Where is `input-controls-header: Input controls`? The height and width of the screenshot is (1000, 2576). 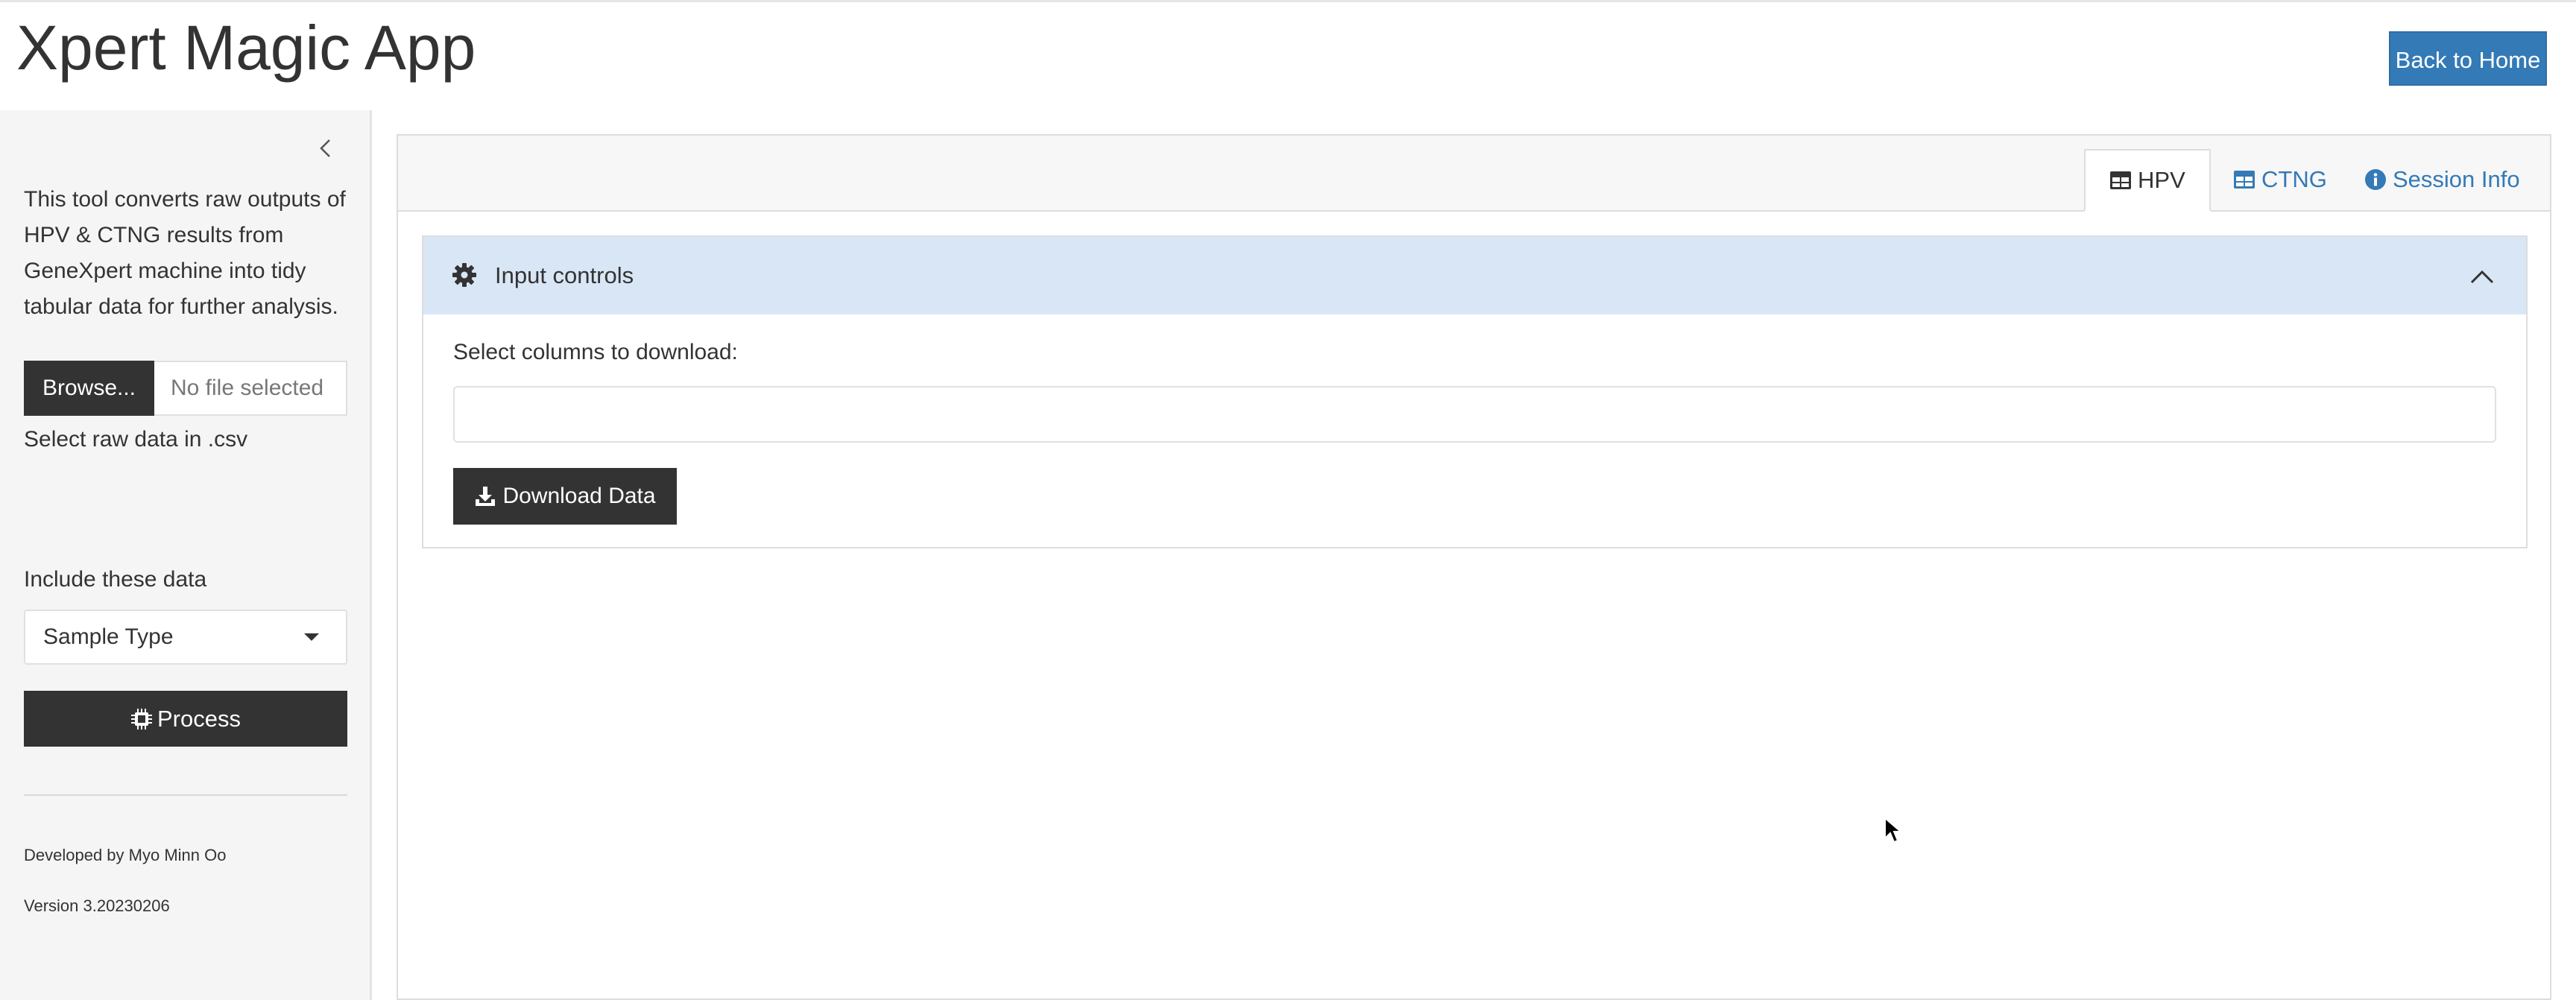
input-controls-header: Input controls is located at coordinates (1474, 275).